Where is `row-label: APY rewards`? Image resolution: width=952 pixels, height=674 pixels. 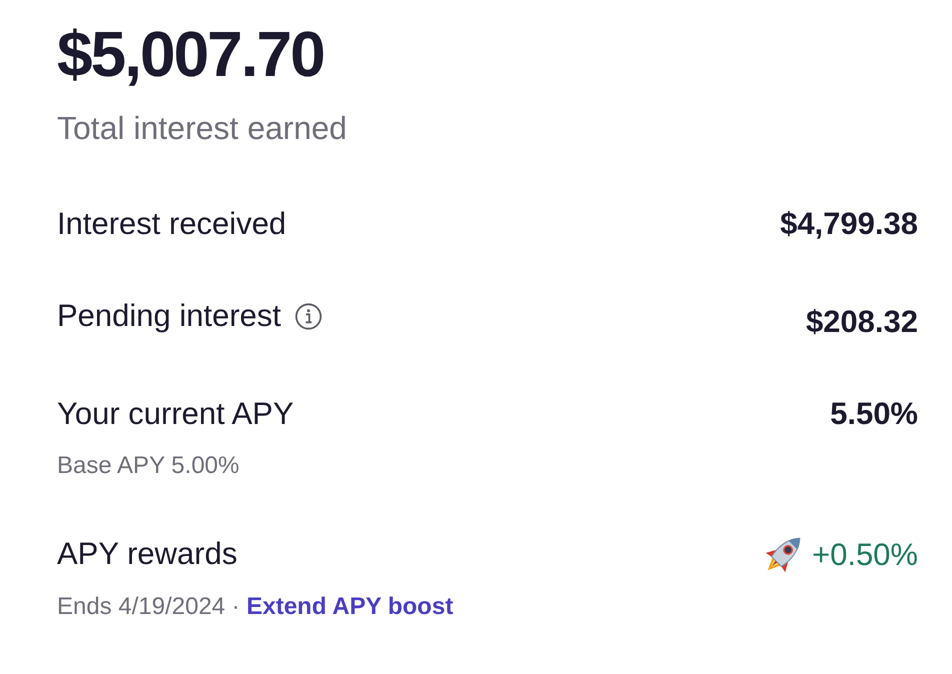 row-label: APY rewards is located at coordinates (147, 554).